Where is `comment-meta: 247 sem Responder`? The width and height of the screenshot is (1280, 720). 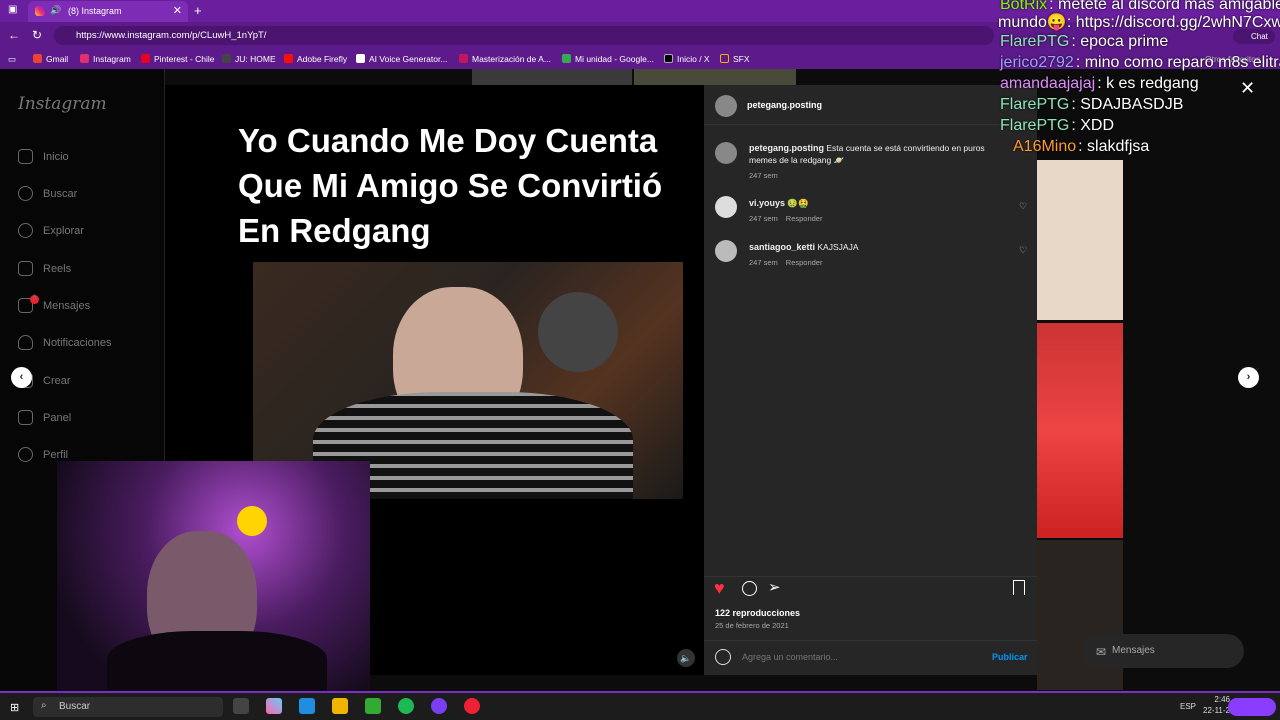
comment-meta: 247 sem Responder is located at coordinates (789, 218).